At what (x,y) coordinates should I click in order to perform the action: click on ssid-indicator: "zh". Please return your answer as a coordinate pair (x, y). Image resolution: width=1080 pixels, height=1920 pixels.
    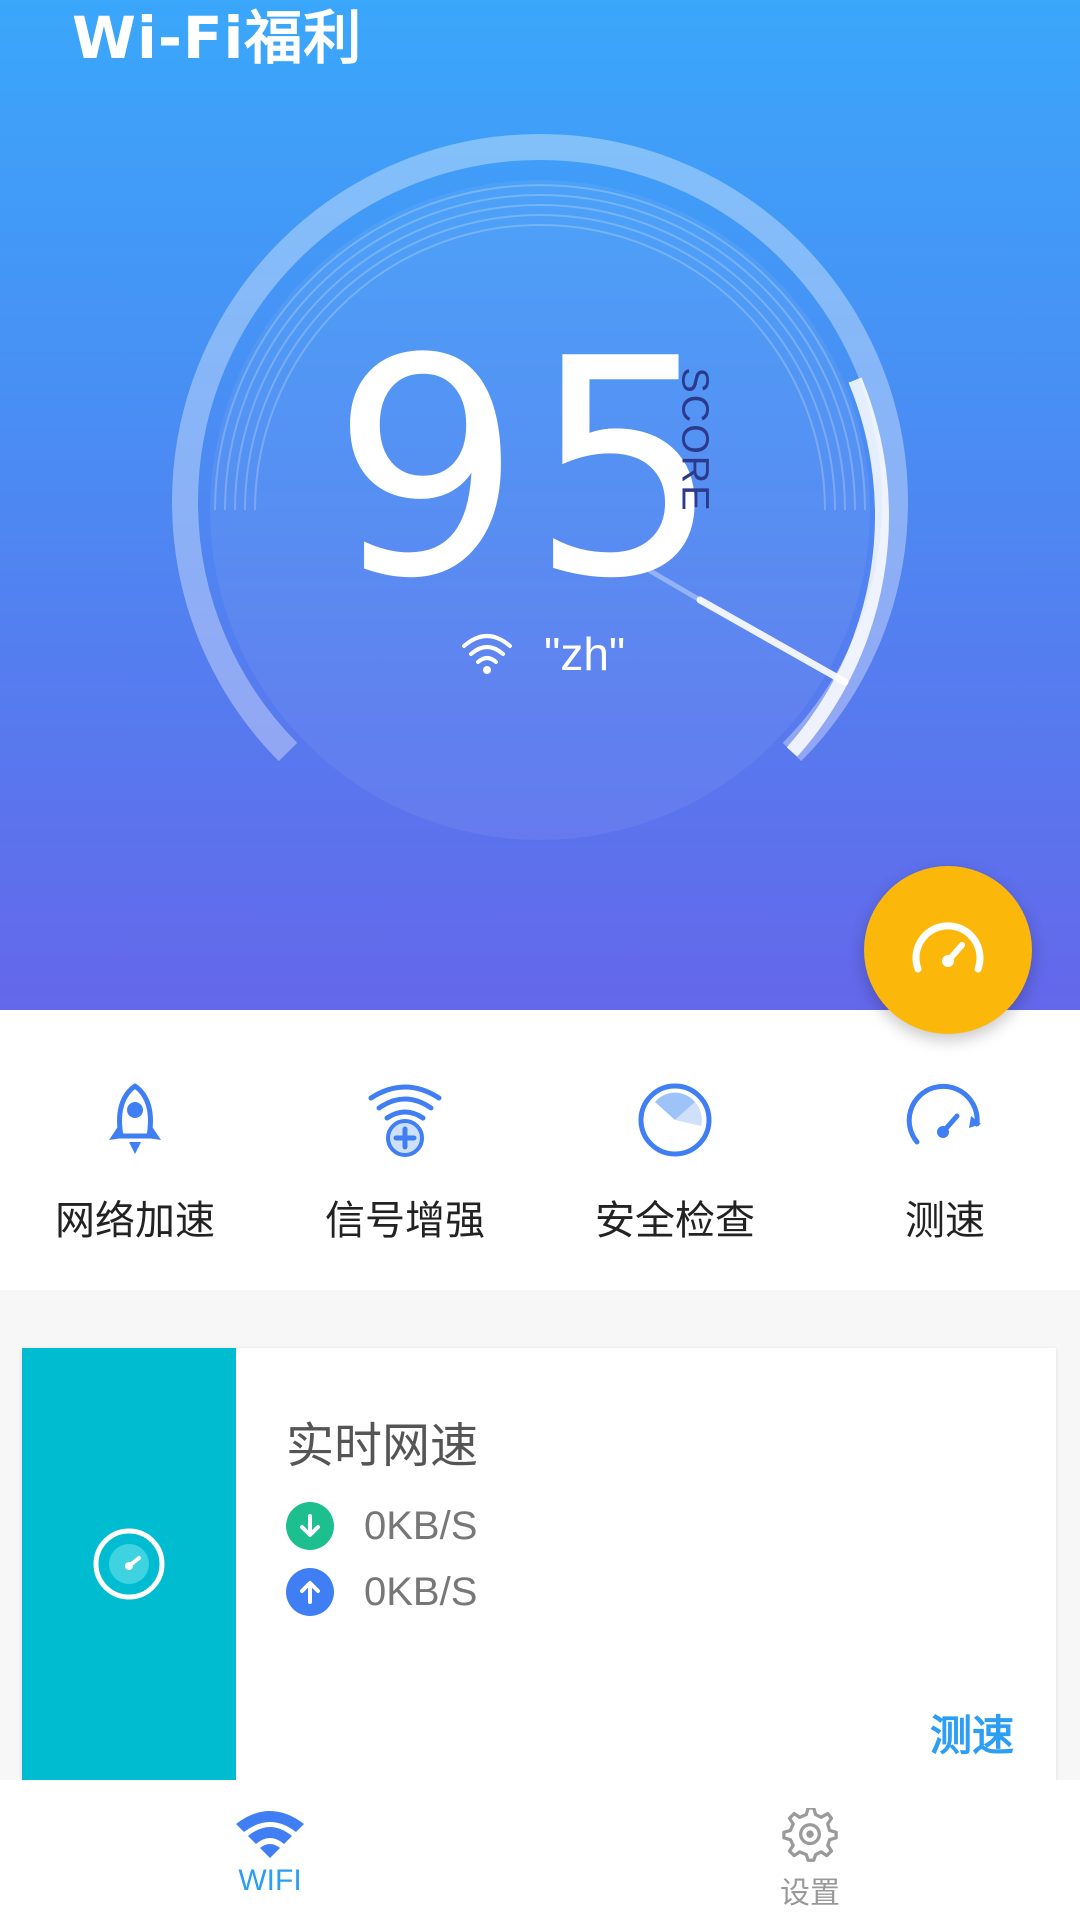
    Looking at the image, I should click on (542, 654).